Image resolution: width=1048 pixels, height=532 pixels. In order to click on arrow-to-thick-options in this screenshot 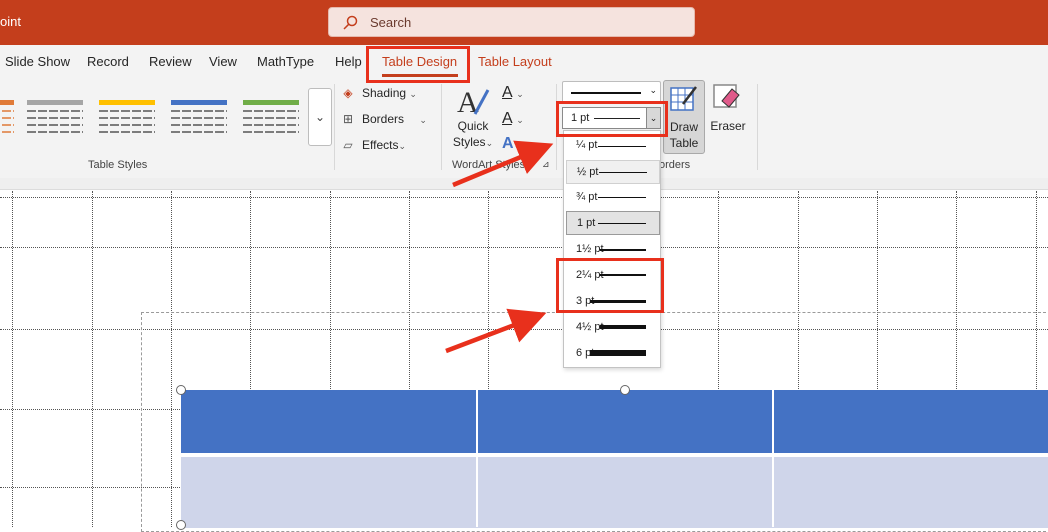, I will do `click(496, 331)`.